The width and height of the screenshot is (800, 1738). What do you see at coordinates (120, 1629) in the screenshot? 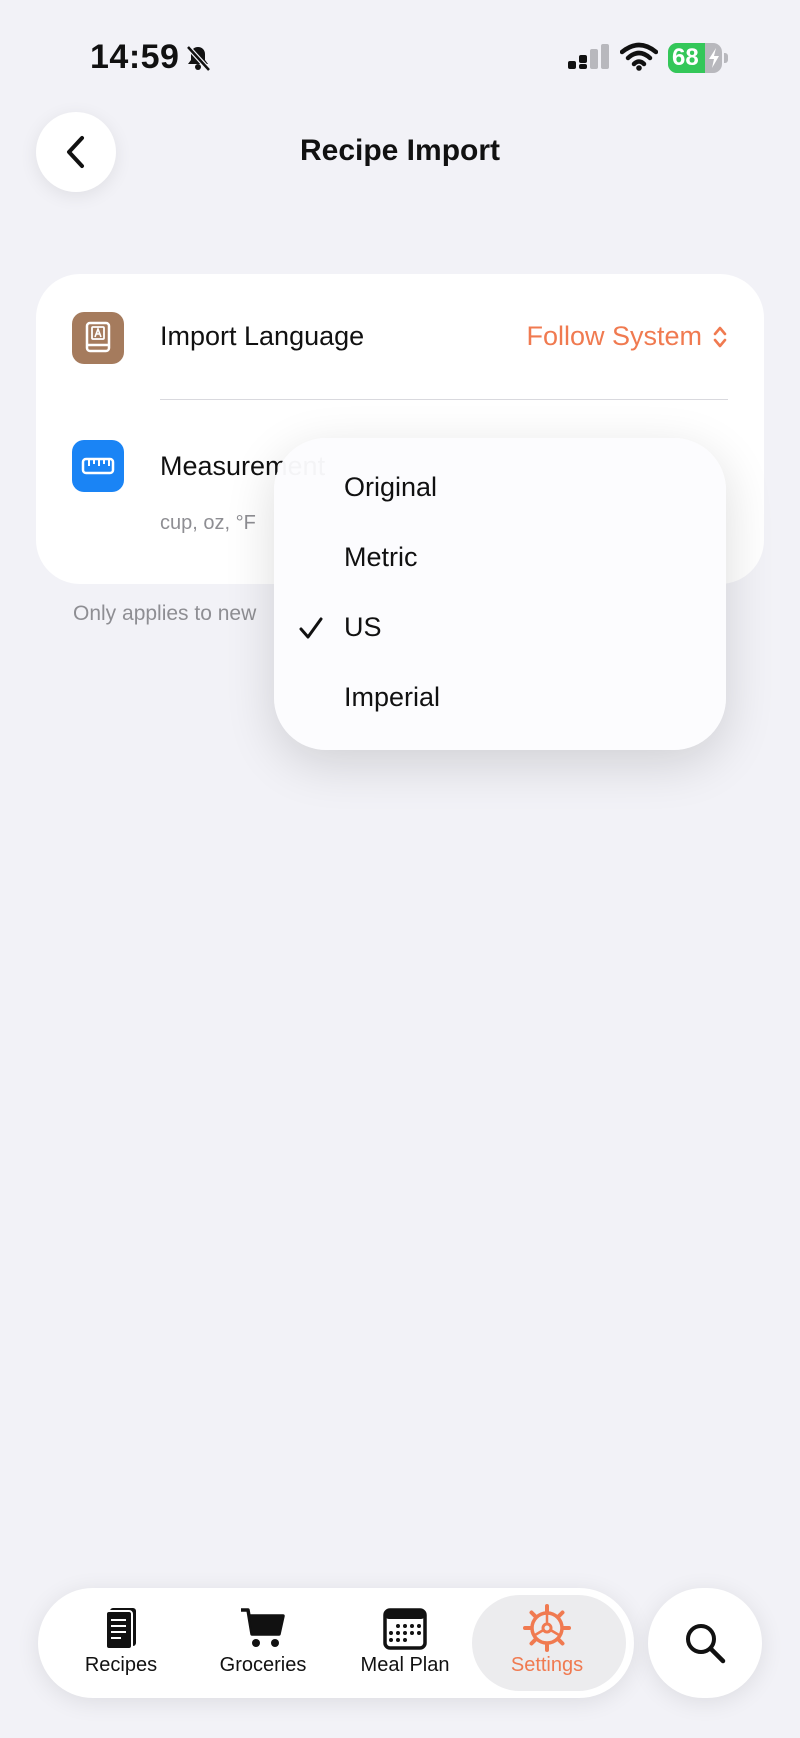
I see `recipes-icon` at bounding box center [120, 1629].